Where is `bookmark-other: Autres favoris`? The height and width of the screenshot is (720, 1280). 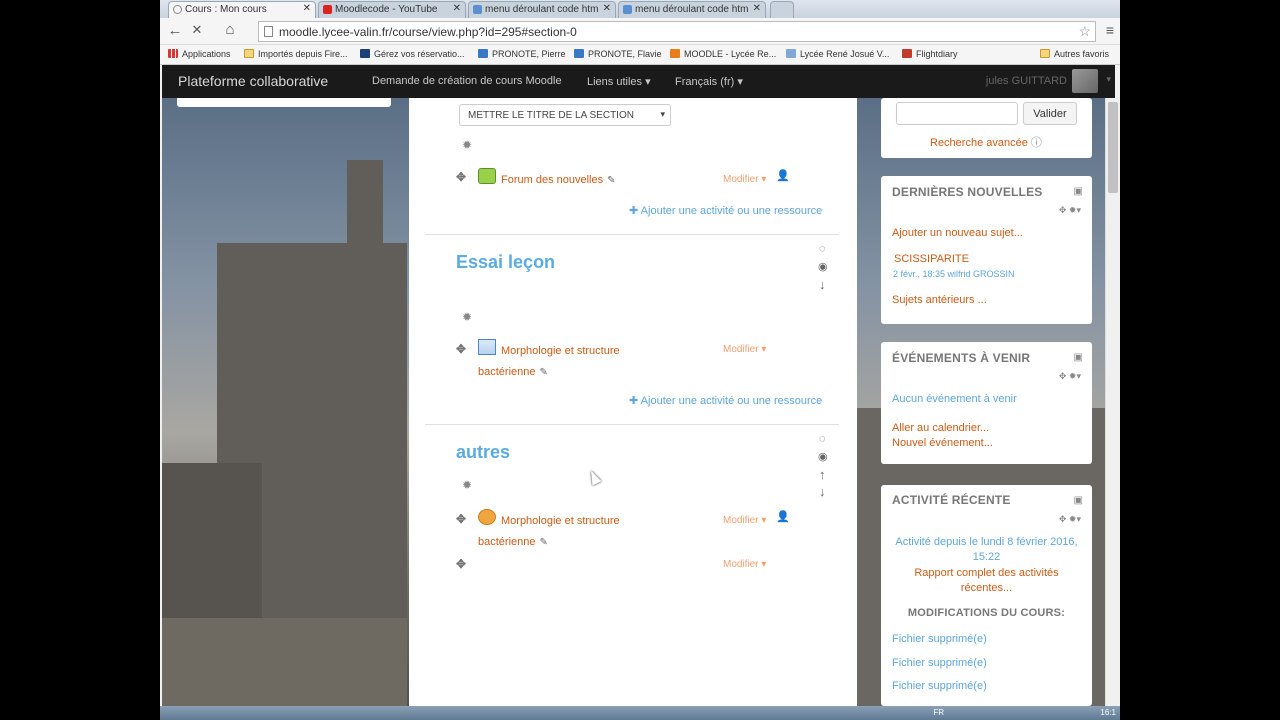 bookmark-other: Autres favoris is located at coordinates (1074, 54).